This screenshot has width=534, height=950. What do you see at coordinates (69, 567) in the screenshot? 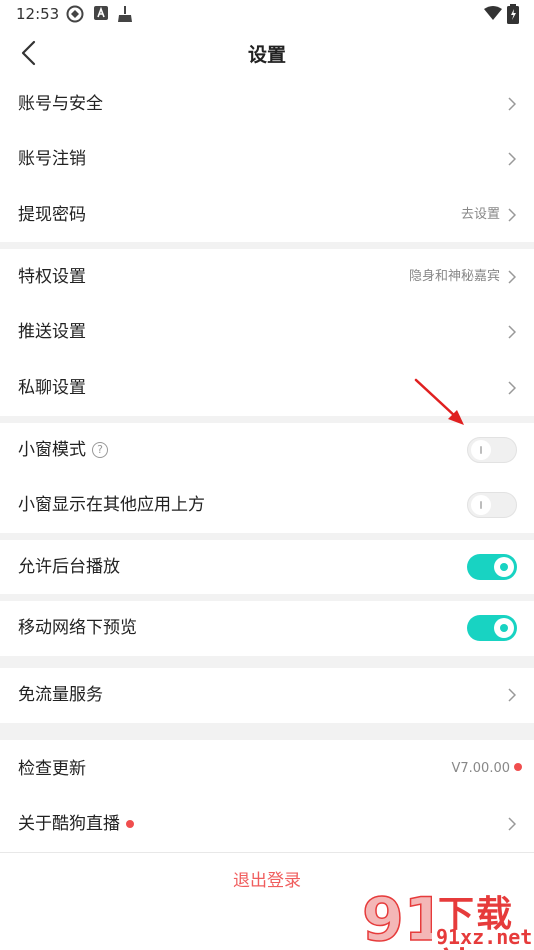
I see `settings-item-label: 允许后台播放` at bounding box center [69, 567].